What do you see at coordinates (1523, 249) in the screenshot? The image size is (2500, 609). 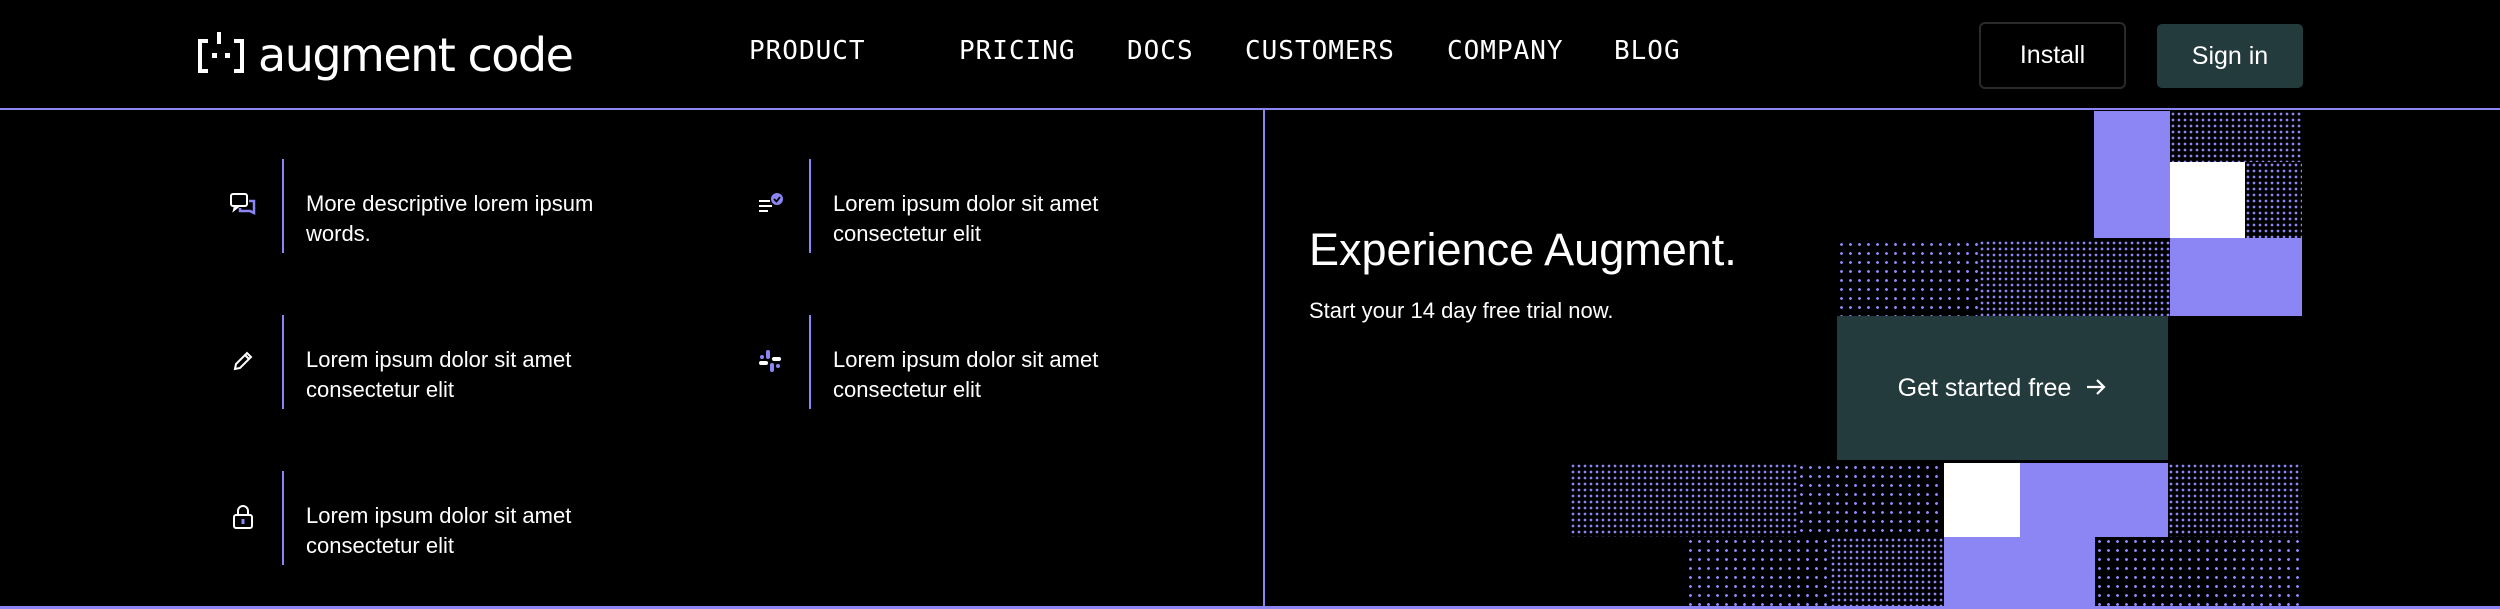 I see `cta-title: Experience Augment.` at bounding box center [1523, 249].